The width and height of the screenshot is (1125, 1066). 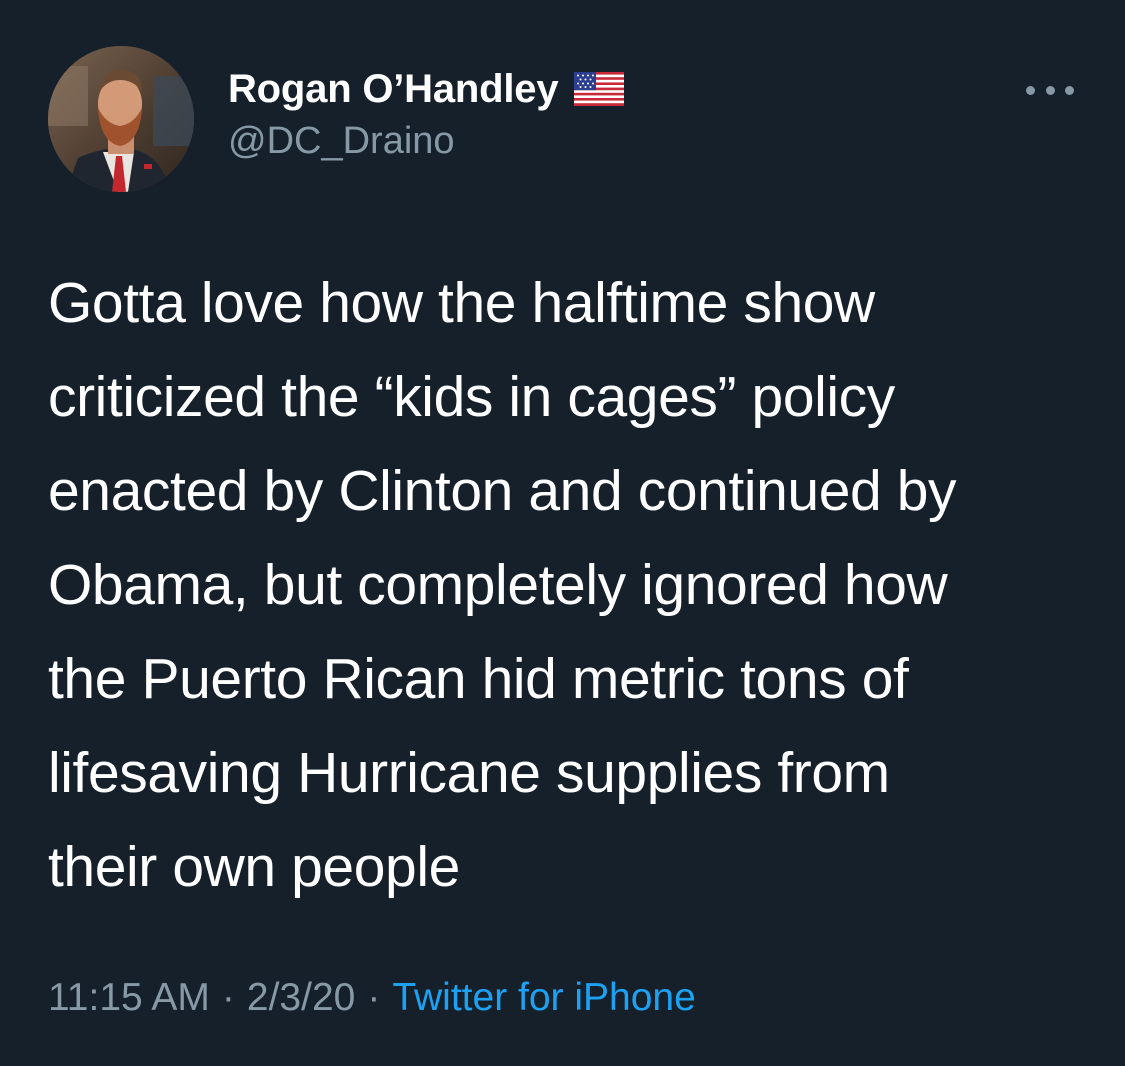 What do you see at coordinates (502, 491) in the screenshot?
I see `tweet-text-line: enacted by Clinton and continued by` at bounding box center [502, 491].